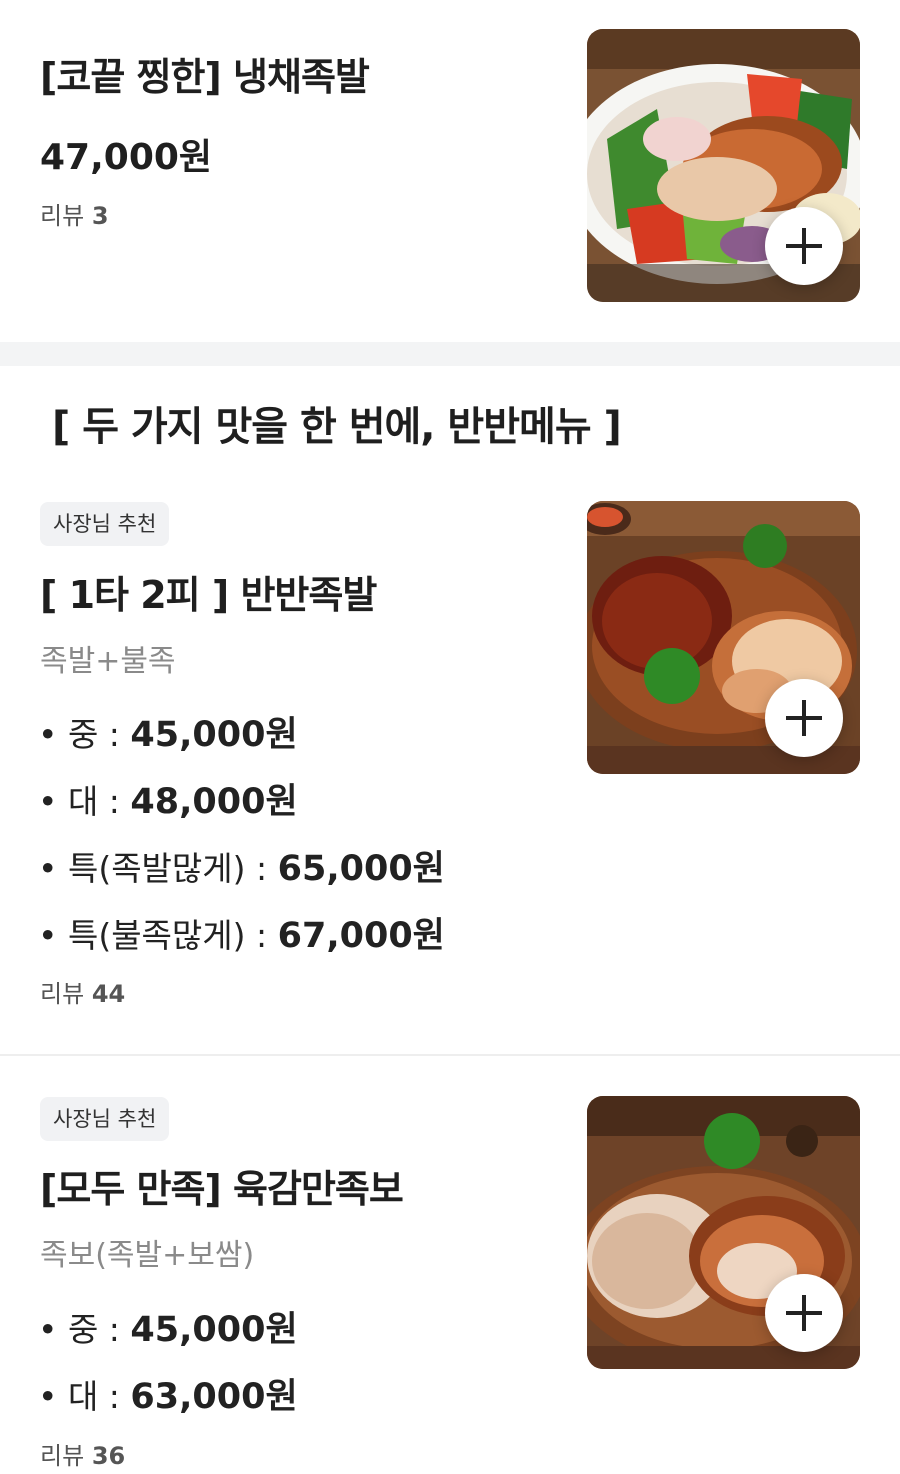 This screenshot has width=900, height=1474. Describe the element at coordinates (214, 1330) in the screenshot. I see `option-price: 45,000원` at that location.